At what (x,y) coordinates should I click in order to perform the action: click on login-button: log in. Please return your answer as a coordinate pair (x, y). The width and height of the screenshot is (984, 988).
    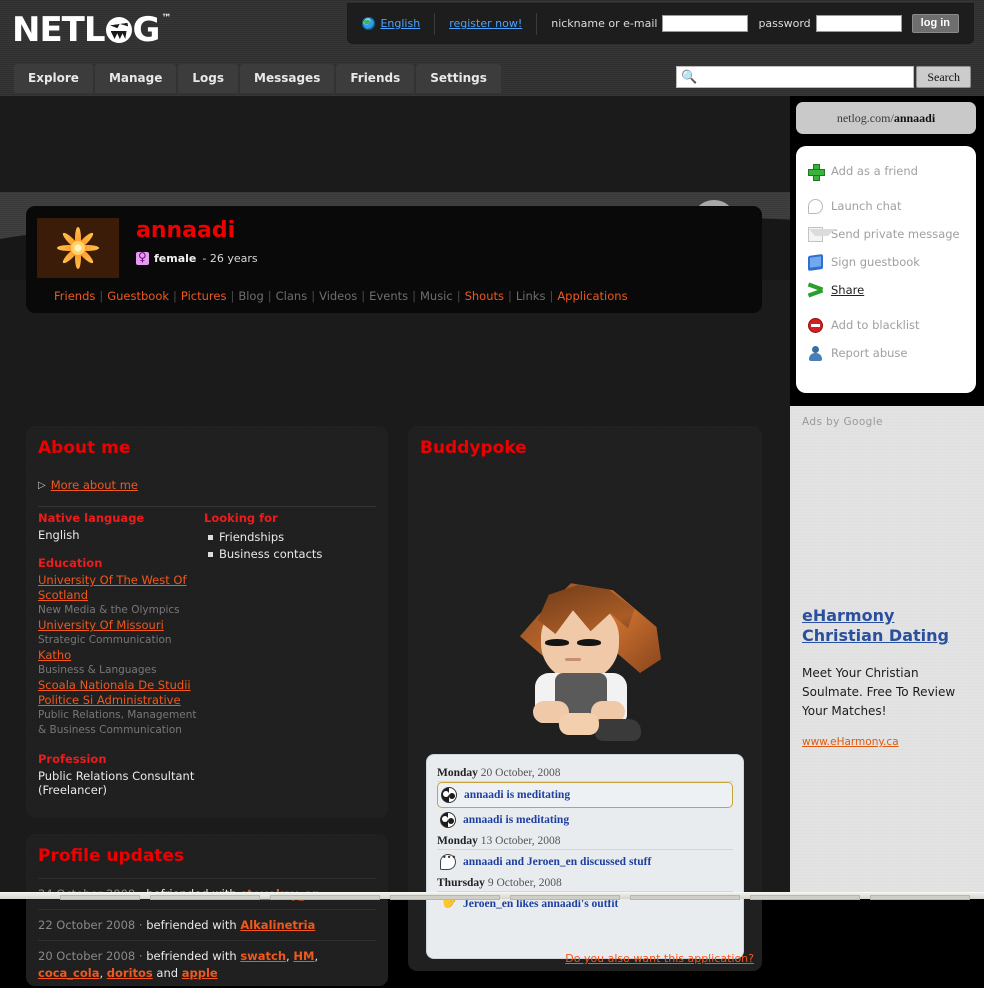
    Looking at the image, I should click on (935, 23).